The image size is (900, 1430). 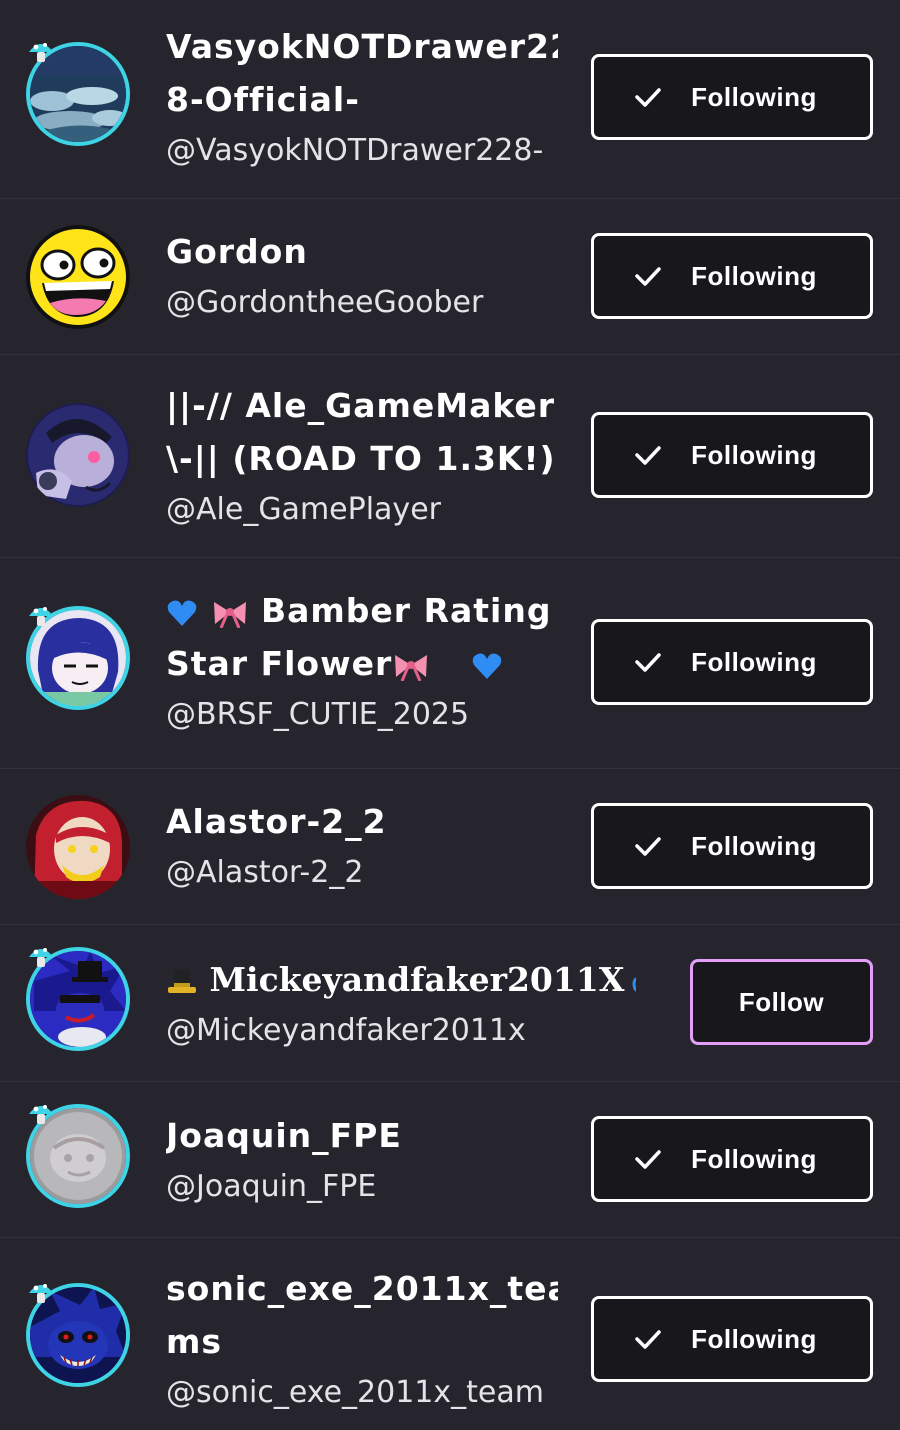 I want to click on follow-button: Follow, so click(x=781, y=1002).